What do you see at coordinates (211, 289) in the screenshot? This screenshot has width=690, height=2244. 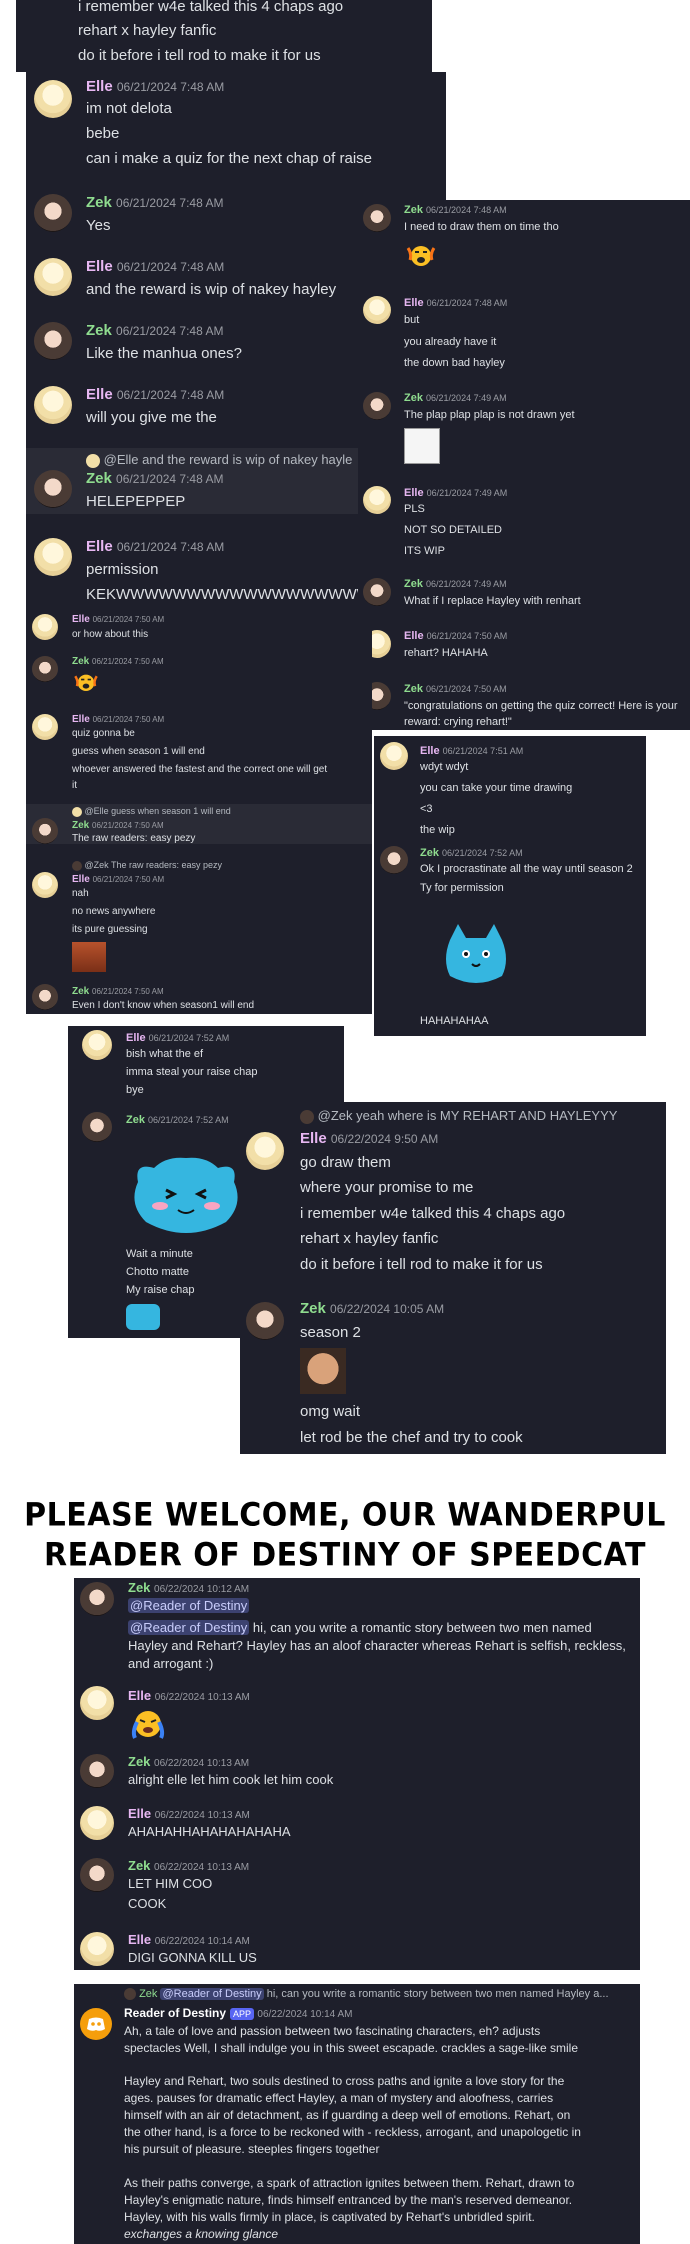 I see `message-line: and the reward is wip of nakey hayley` at bounding box center [211, 289].